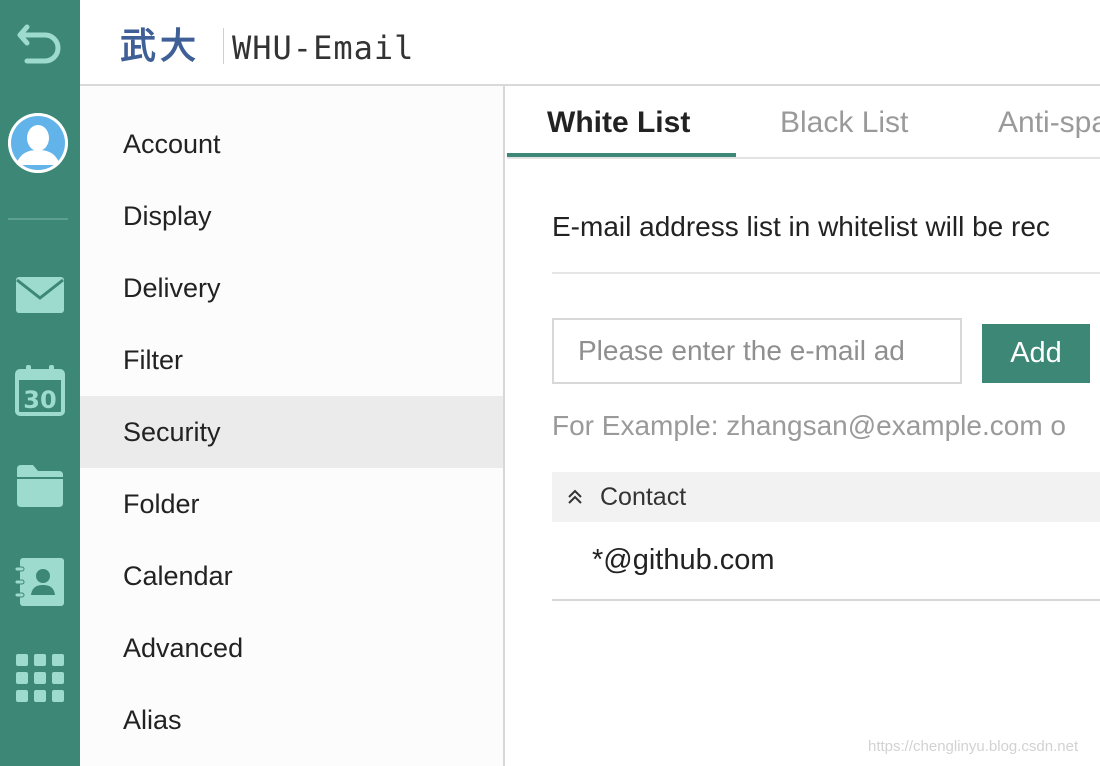 This screenshot has height=766, width=1100. What do you see at coordinates (809, 425) in the screenshot?
I see `example-hint: For Example: zhangsan@example.com o` at bounding box center [809, 425].